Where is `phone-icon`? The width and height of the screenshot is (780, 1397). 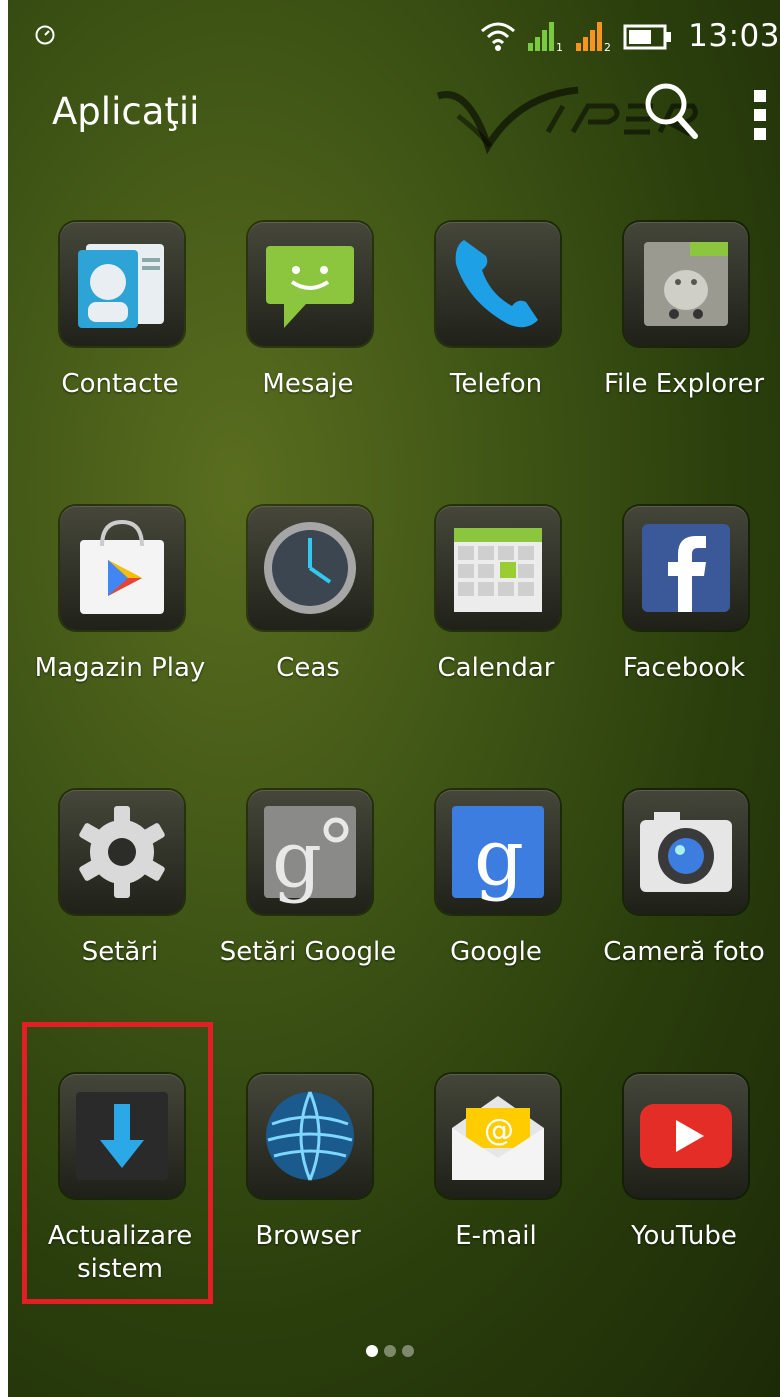 phone-icon is located at coordinates (496, 284).